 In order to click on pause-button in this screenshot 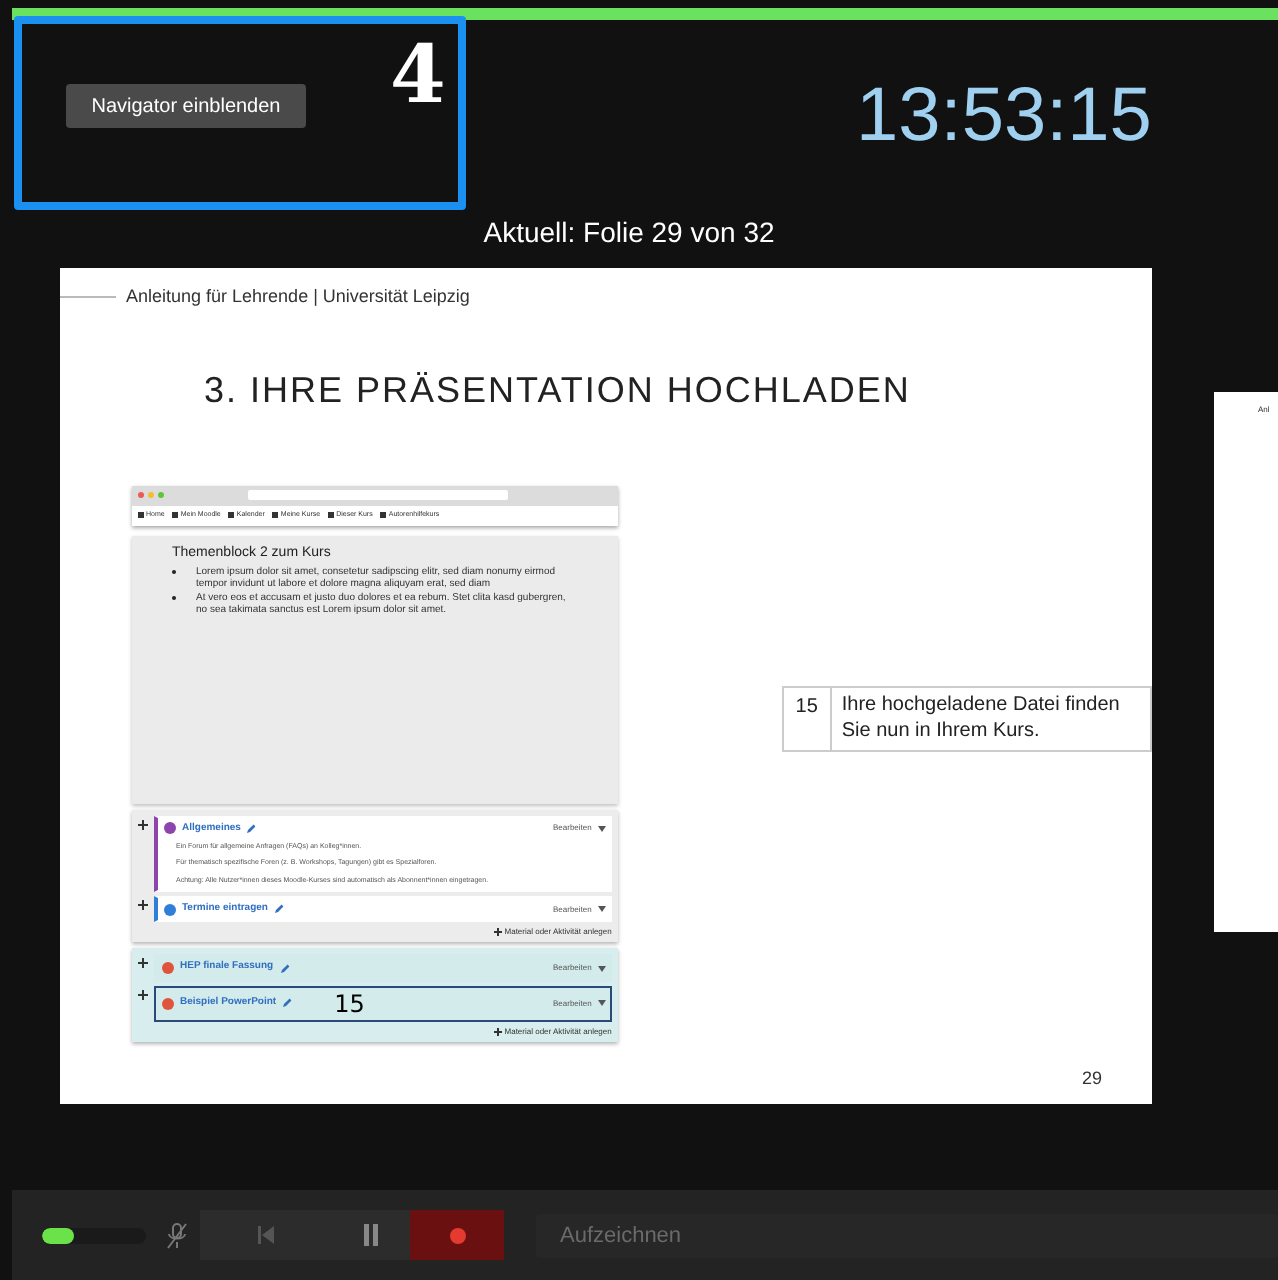, I will do `click(370, 1235)`.